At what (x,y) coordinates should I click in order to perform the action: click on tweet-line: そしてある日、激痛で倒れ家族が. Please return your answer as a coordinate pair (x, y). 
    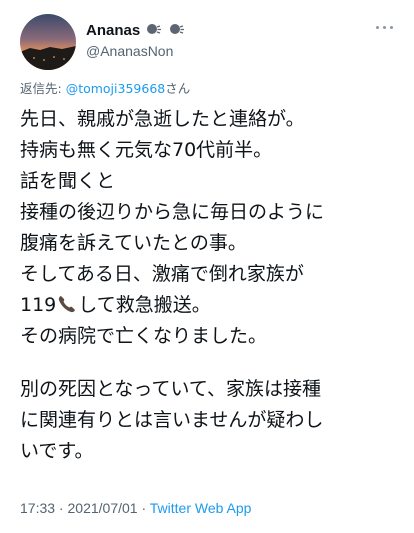
    Looking at the image, I should click on (162, 274).